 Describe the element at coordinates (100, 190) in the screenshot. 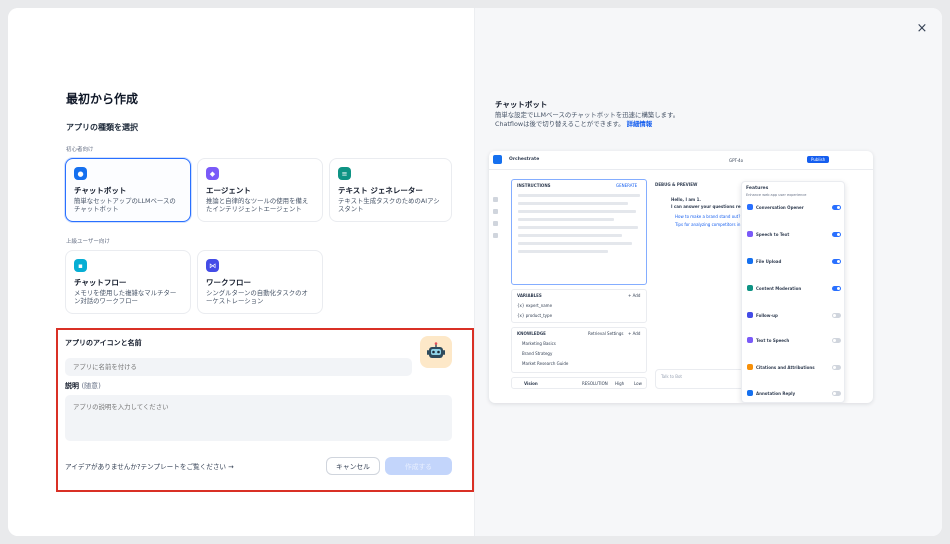

I see `app-type-title: チャットボット` at that location.